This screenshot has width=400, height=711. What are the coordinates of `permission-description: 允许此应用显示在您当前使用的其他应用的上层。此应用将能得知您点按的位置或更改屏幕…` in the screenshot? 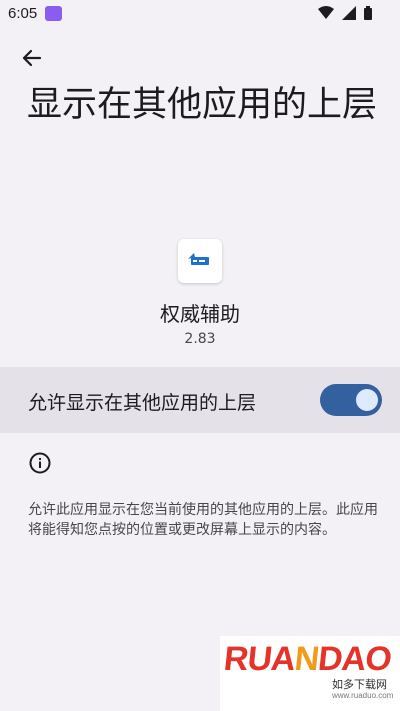 It's located at (203, 520).